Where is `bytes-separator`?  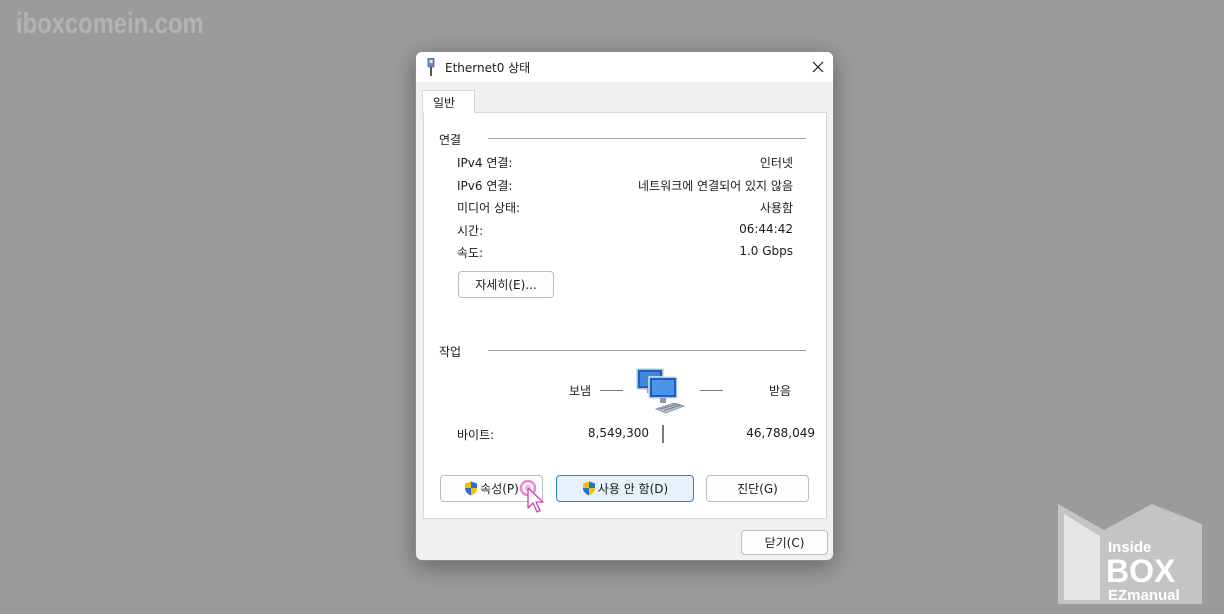
bytes-separator is located at coordinates (663, 434).